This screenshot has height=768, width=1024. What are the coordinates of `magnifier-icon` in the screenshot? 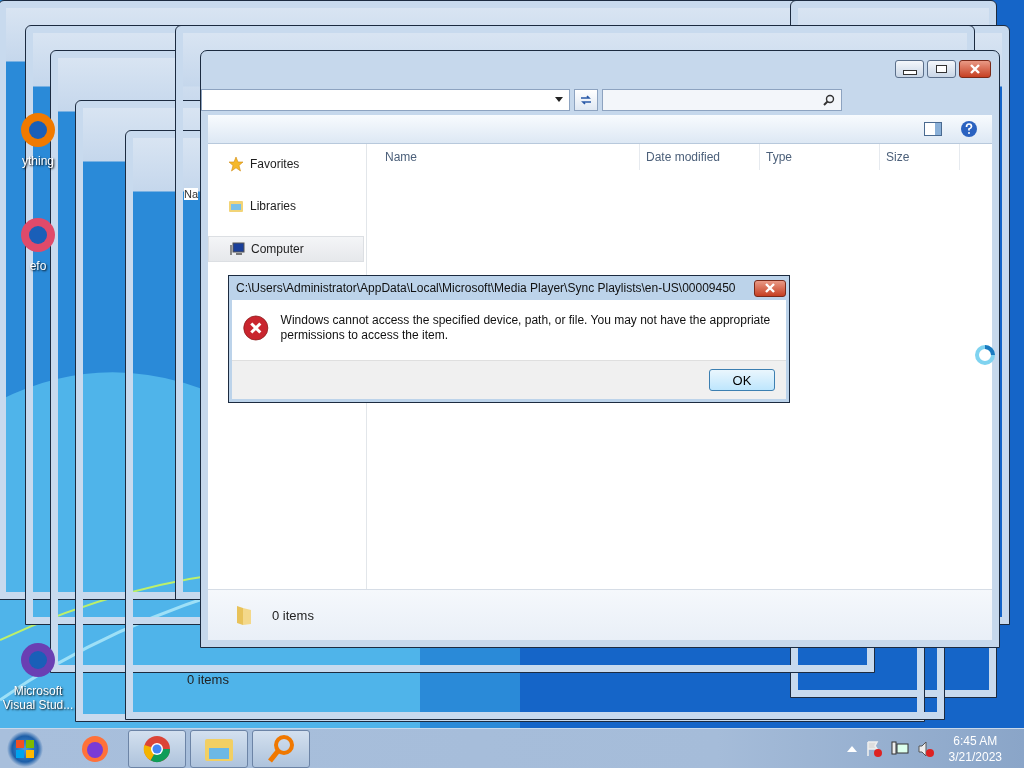 It's located at (281, 748).